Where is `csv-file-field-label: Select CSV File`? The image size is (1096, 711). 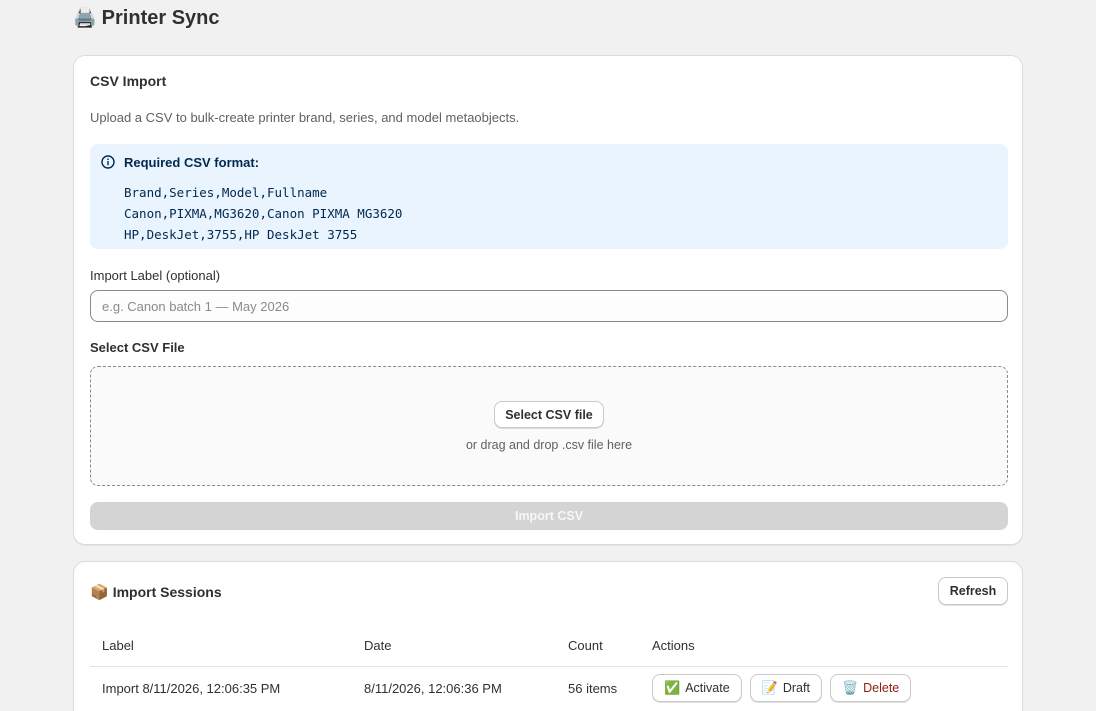 csv-file-field-label: Select CSV File is located at coordinates (137, 347).